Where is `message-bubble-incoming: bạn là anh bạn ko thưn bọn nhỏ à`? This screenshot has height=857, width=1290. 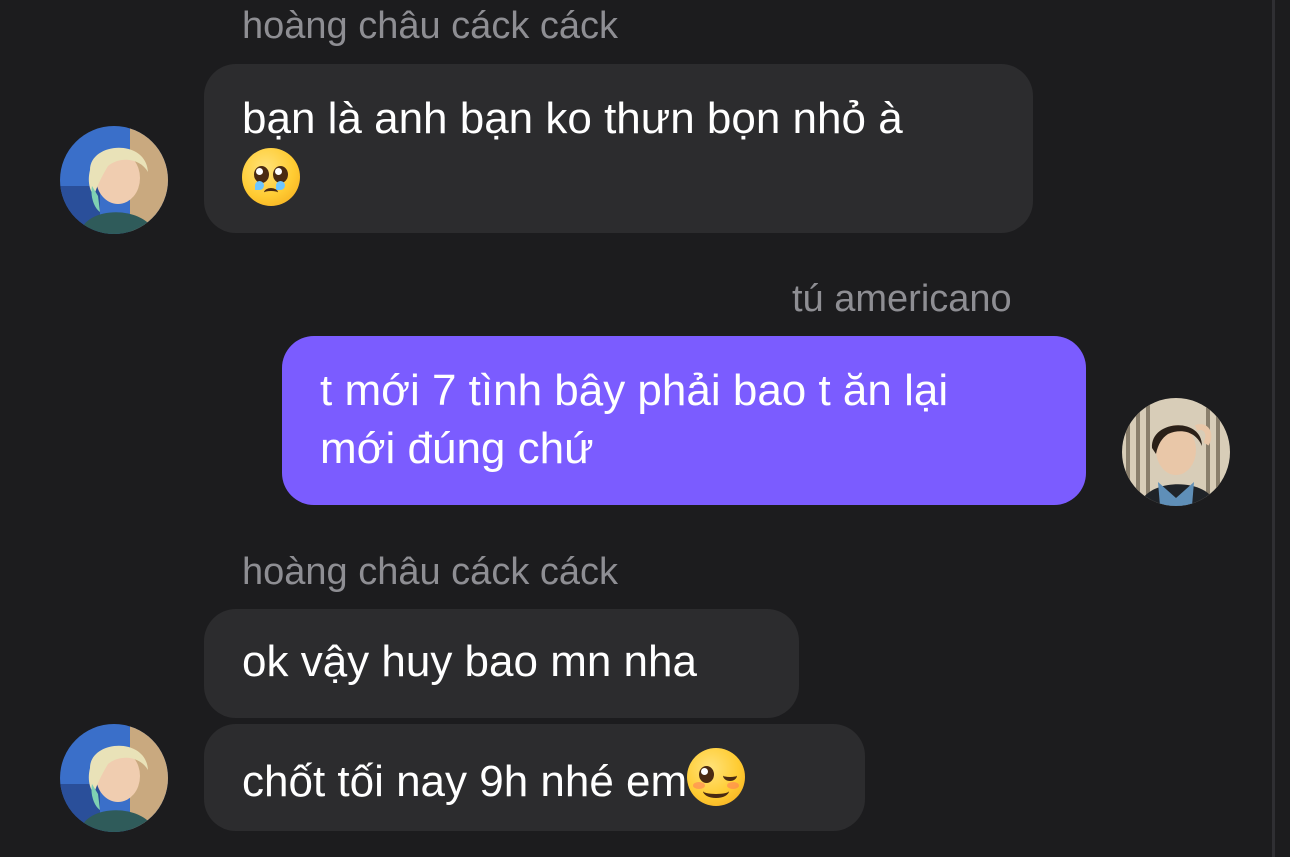
message-bubble-incoming: bạn là anh bạn ko thưn bọn nhỏ à is located at coordinates (618, 148).